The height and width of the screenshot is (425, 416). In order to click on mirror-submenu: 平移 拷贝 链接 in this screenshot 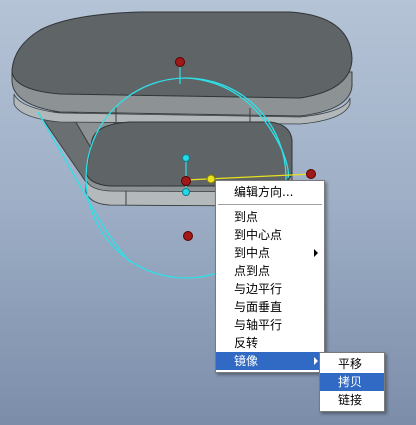, I will do `click(352, 382)`.